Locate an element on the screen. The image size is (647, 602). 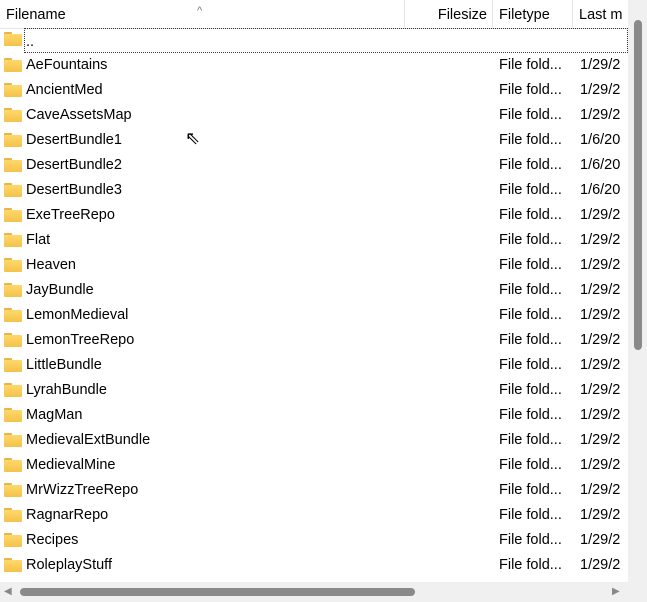
parent-dir-label: .. is located at coordinates (30, 42).